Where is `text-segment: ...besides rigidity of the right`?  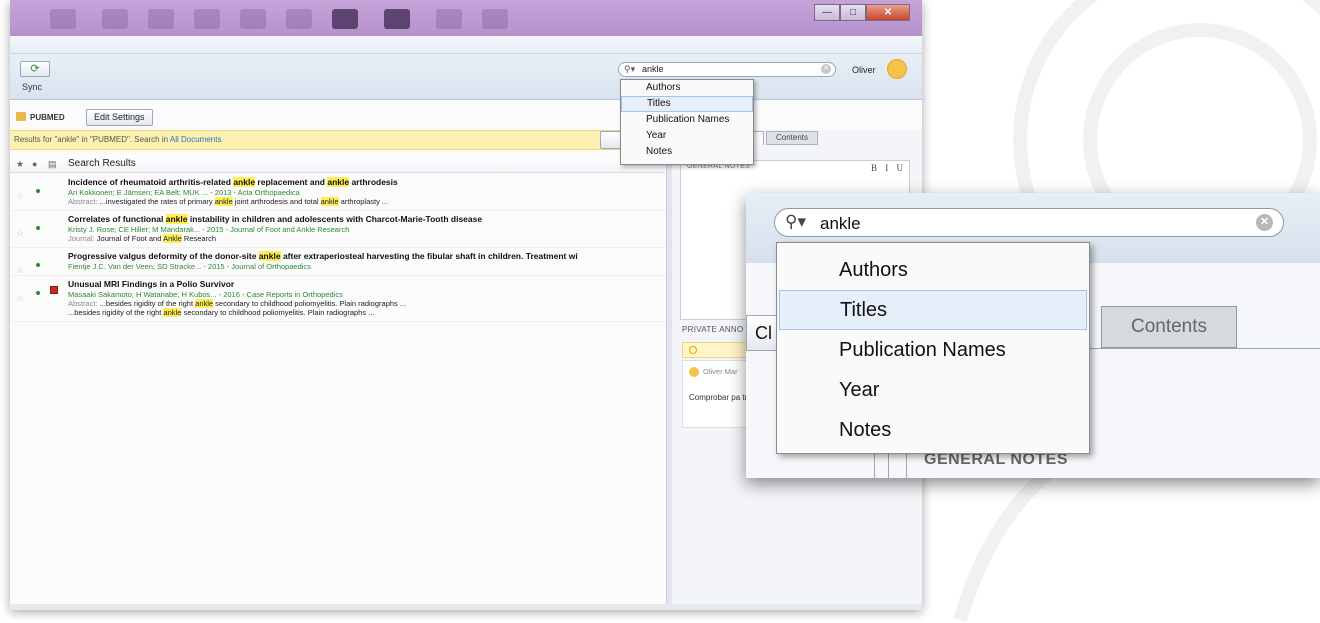
text-segment: ...besides rigidity of the right is located at coordinates (146, 303).